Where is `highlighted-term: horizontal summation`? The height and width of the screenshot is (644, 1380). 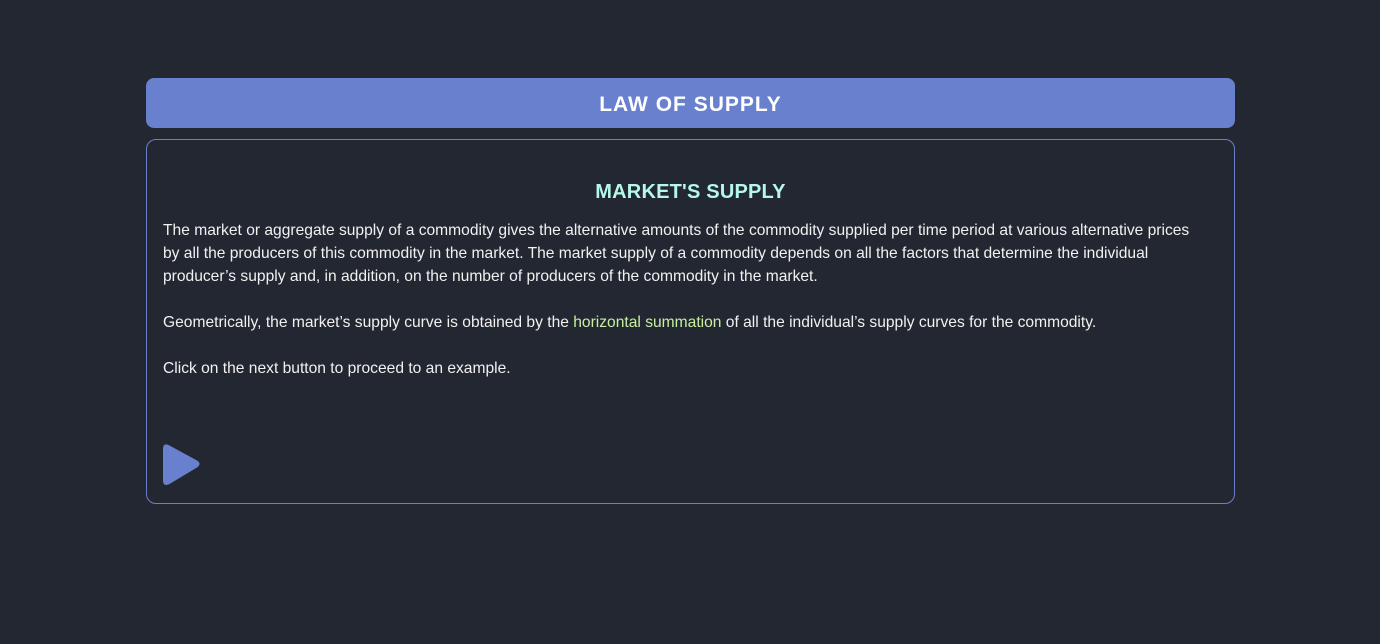
highlighted-term: horizontal summation is located at coordinates (647, 322).